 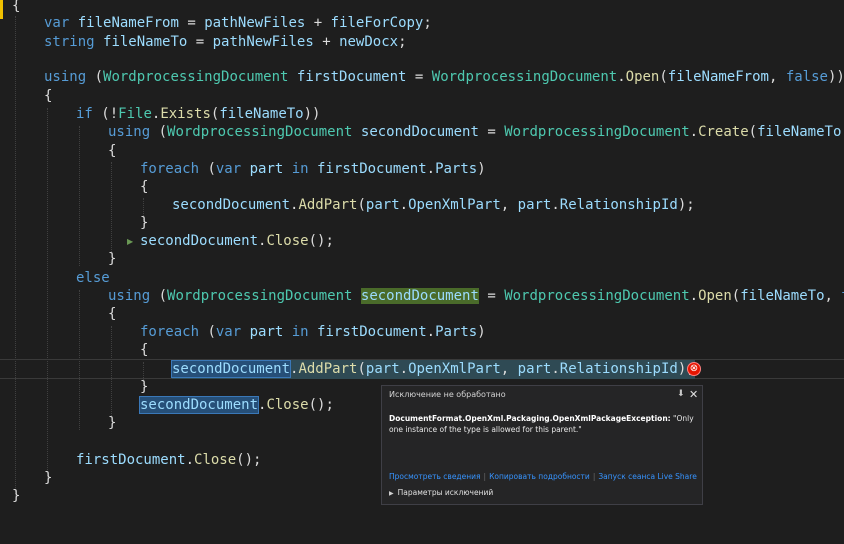 What do you see at coordinates (647, 476) in the screenshot?
I see `live-share-link: Запуск сеанса Live Share` at bounding box center [647, 476].